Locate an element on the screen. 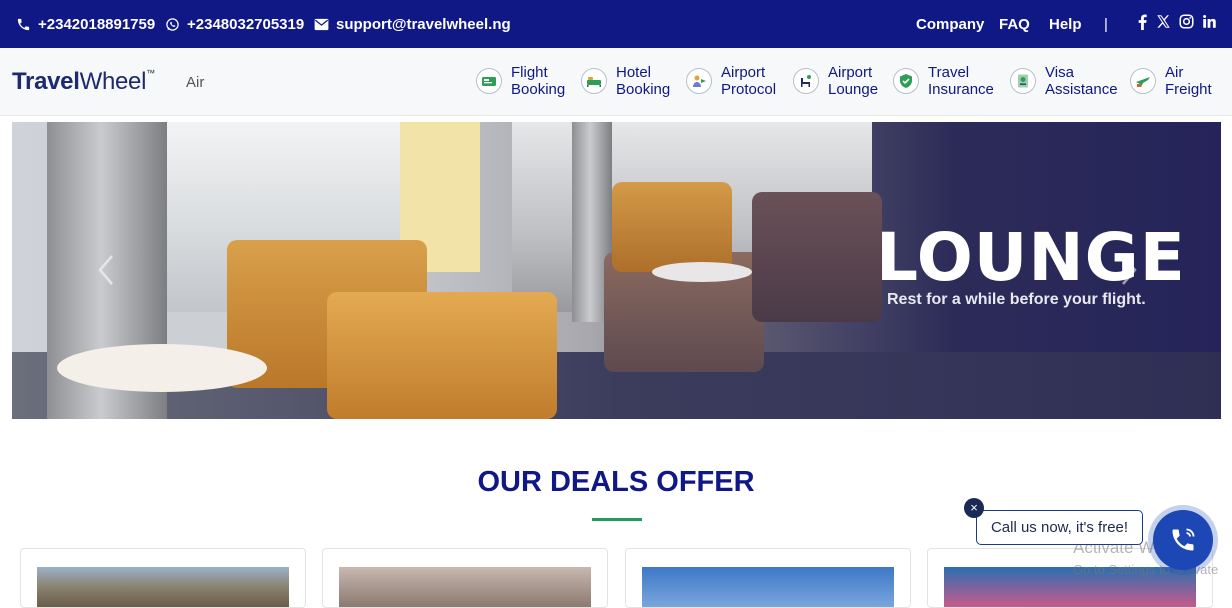 The height and width of the screenshot is (608, 1232). hero-coffee-table is located at coordinates (702, 272).